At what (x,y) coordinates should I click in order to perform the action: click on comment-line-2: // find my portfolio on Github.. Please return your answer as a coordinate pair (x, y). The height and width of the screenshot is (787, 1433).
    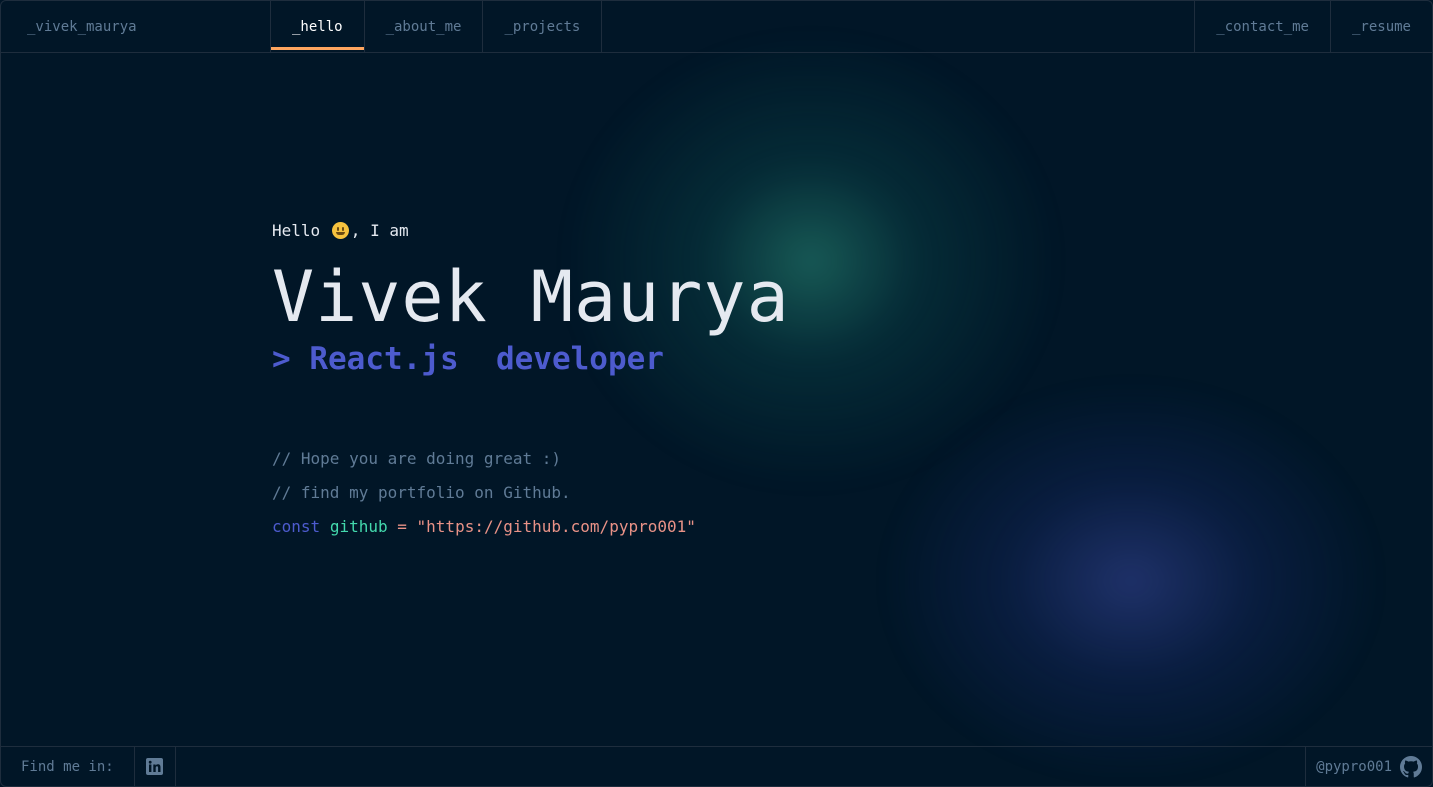
    Looking at the image, I should click on (421, 492).